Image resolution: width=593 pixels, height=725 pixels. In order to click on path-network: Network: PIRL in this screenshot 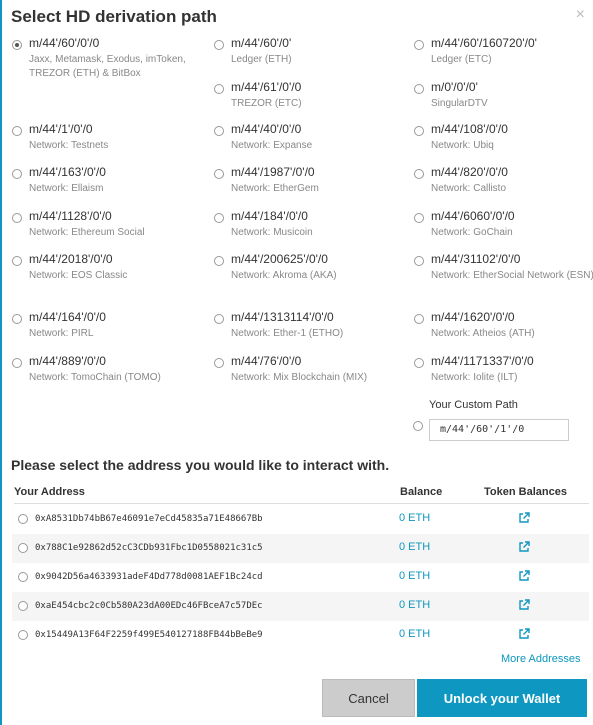, I will do `click(61, 333)`.